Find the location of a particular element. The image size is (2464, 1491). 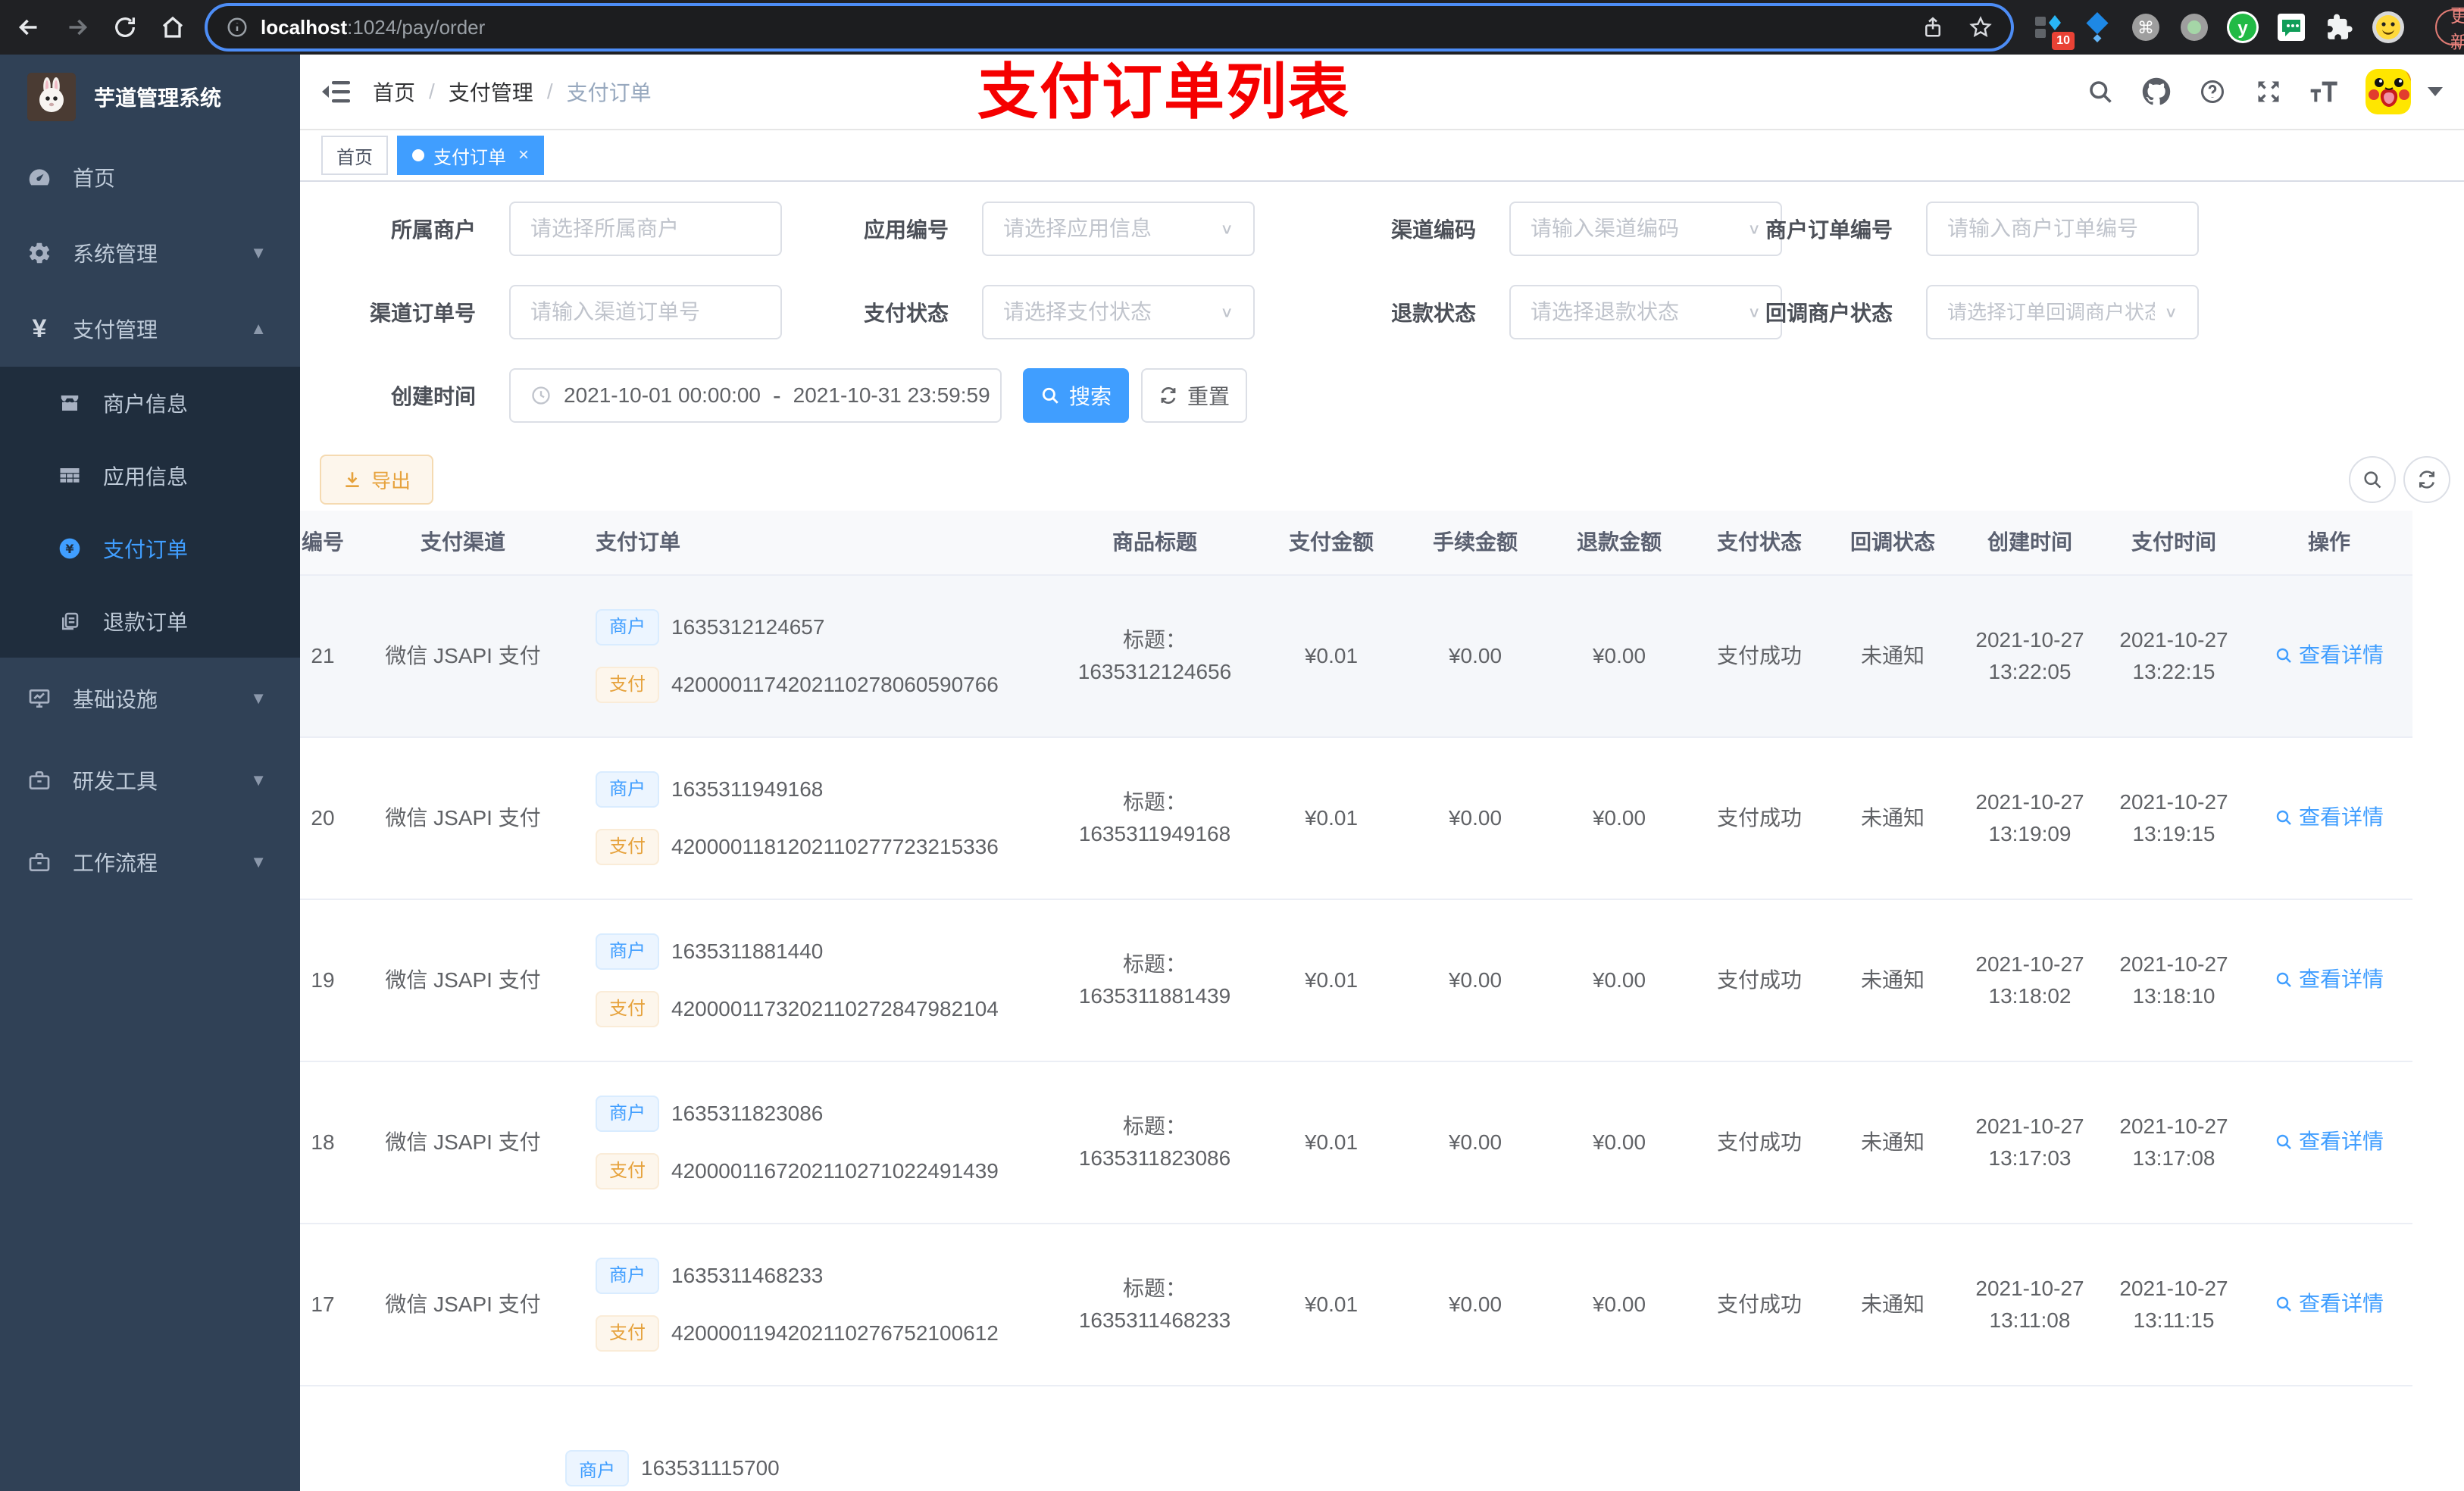

sidebar-item-refund-order: 退款订单 is located at coordinates (150, 621).